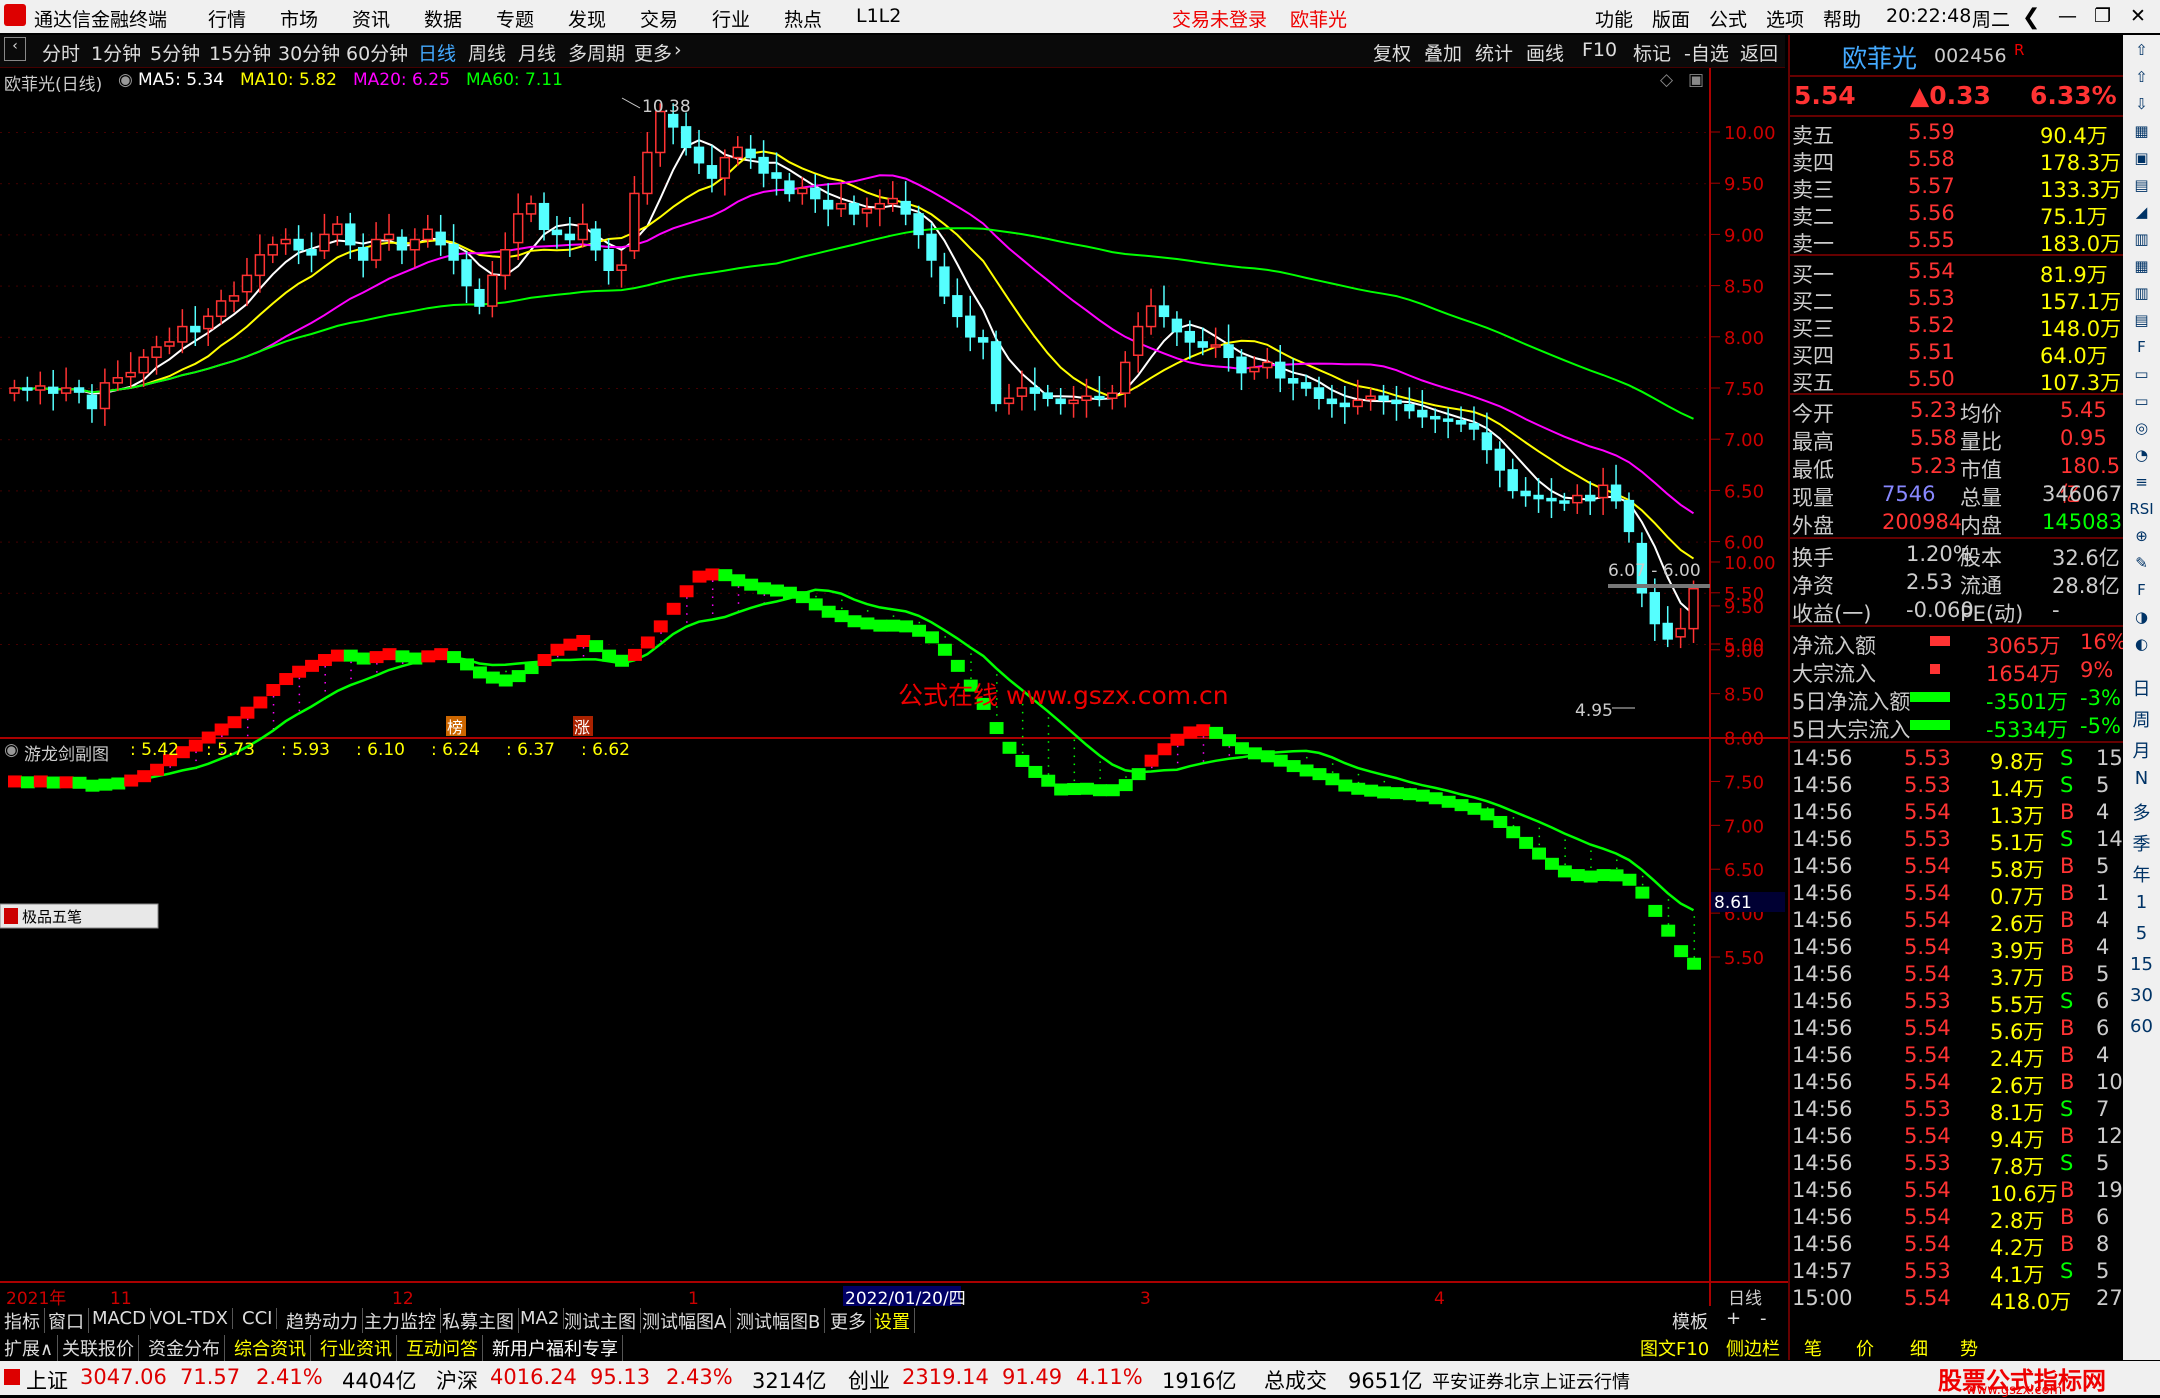  Describe the element at coordinates (848, 1321) in the screenshot. I see `indicator-tab: 更多` at that location.